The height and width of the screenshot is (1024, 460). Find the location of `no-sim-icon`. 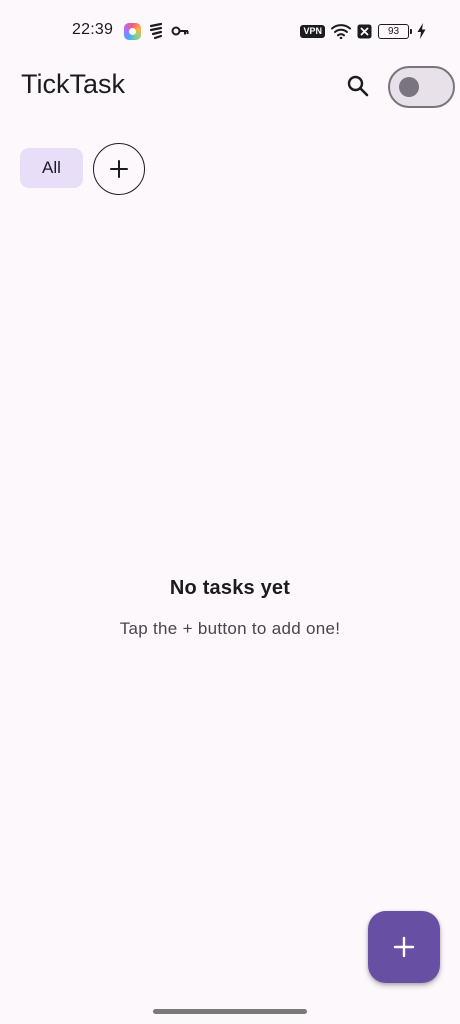

no-sim-icon is located at coordinates (364, 31).